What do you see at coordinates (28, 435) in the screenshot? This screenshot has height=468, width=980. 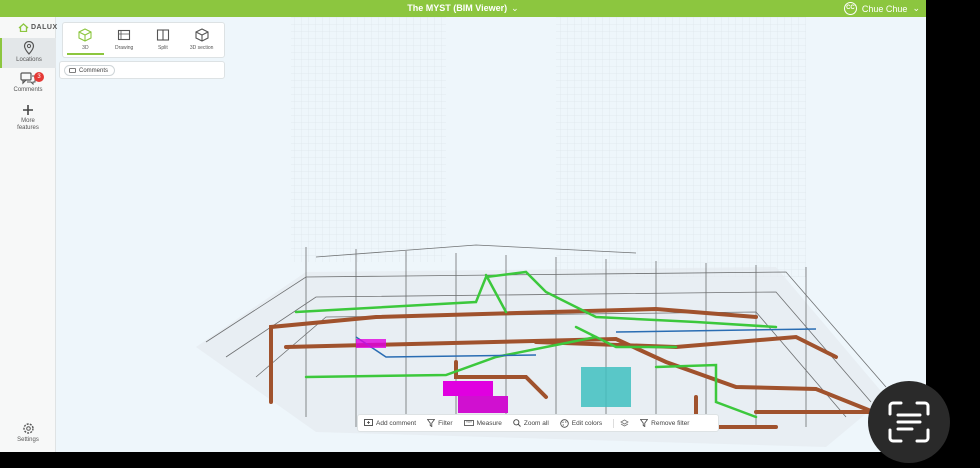 I see `sidebar-item-settings: Settings` at bounding box center [28, 435].